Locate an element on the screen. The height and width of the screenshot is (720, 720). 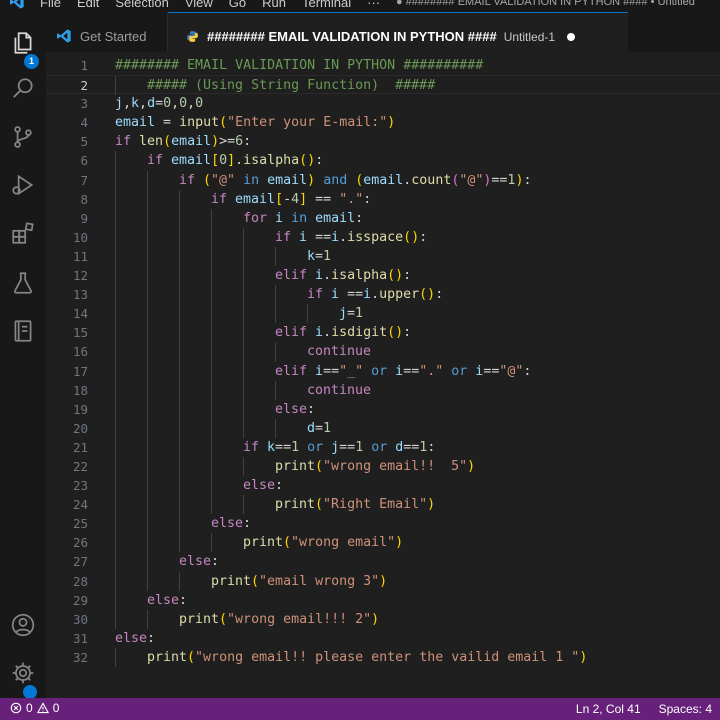
code-text: if i ==i.upper(): is located at coordinates (375, 295).